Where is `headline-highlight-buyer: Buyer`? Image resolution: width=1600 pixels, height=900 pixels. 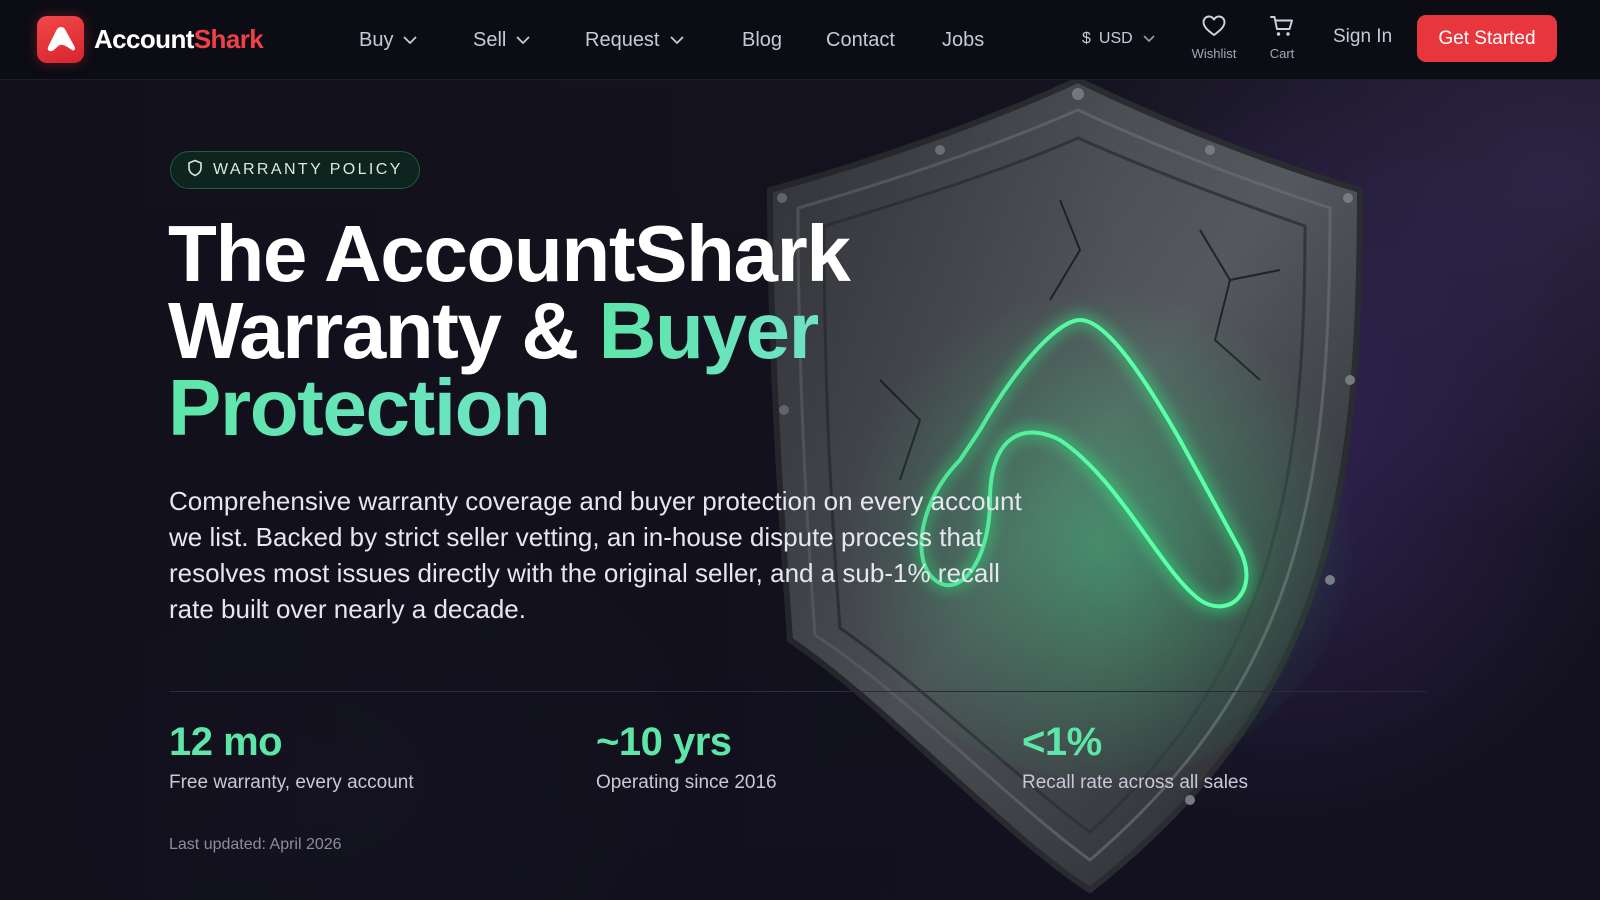
headline-highlight-buyer: Buyer is located at coordinates (709, 330).